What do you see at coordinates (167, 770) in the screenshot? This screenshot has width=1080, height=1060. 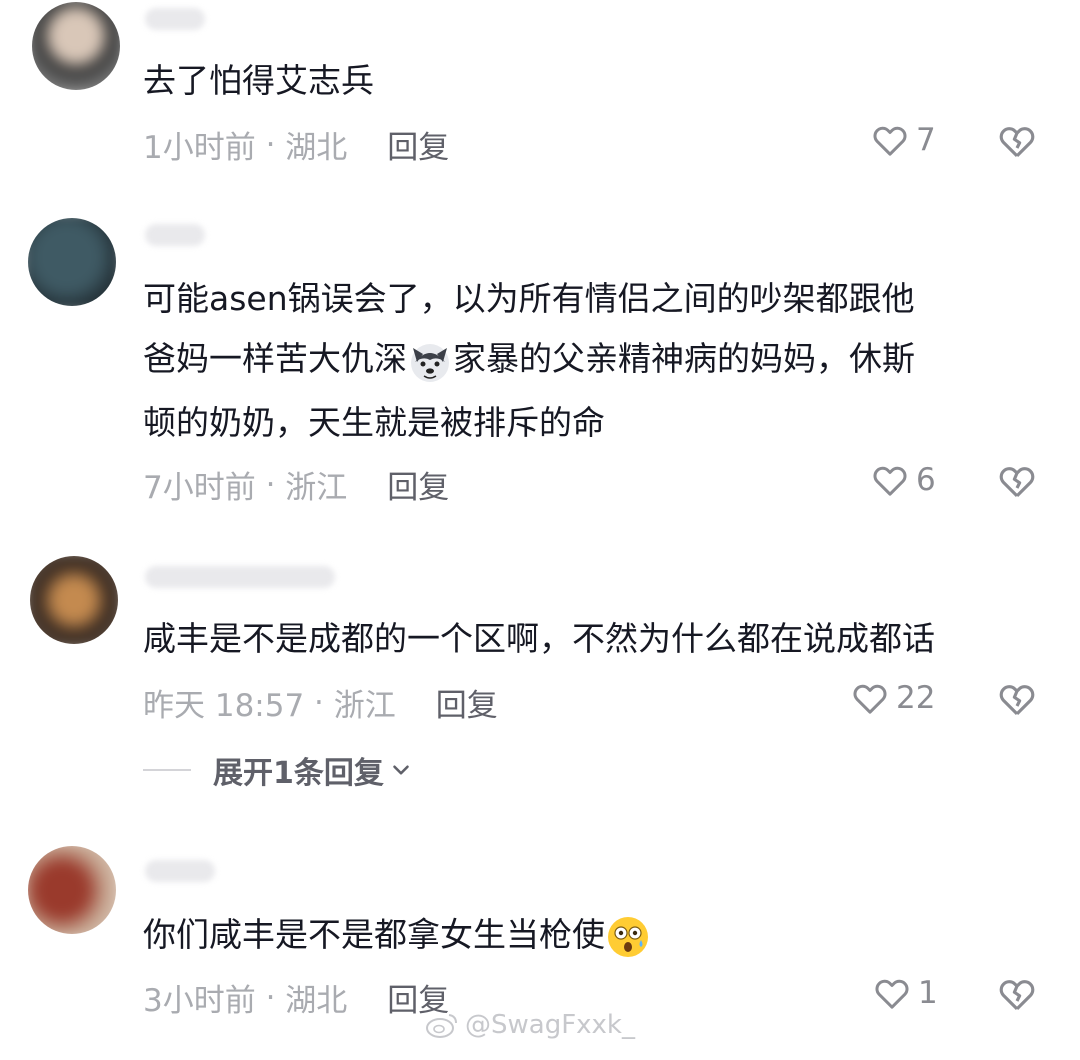 I see `divider-line` at bounding box center [167, 770].